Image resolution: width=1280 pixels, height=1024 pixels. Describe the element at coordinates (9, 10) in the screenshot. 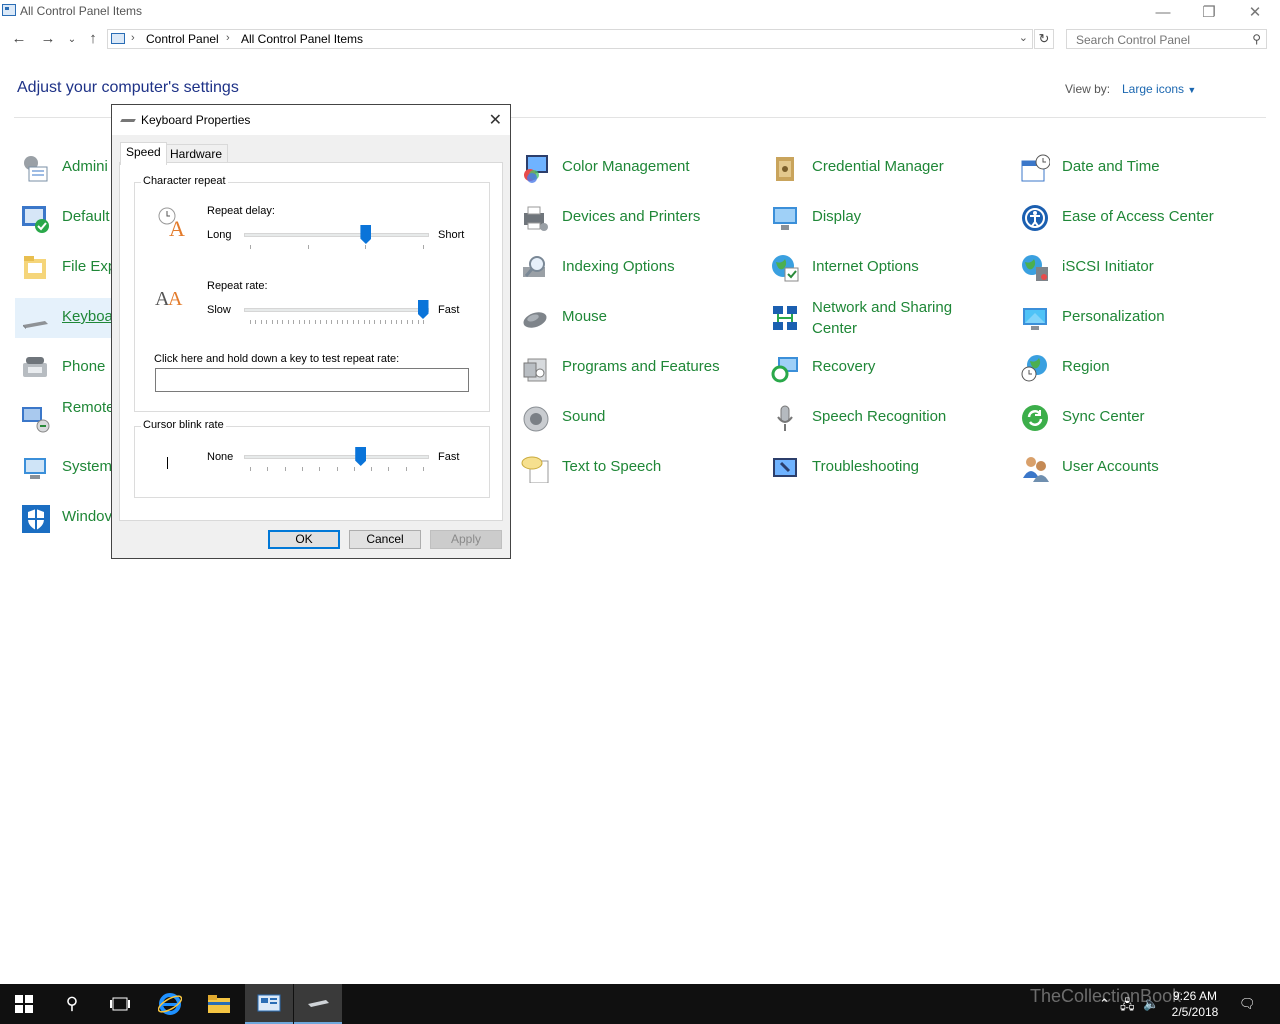

I see `control-panel-icon` at that location.